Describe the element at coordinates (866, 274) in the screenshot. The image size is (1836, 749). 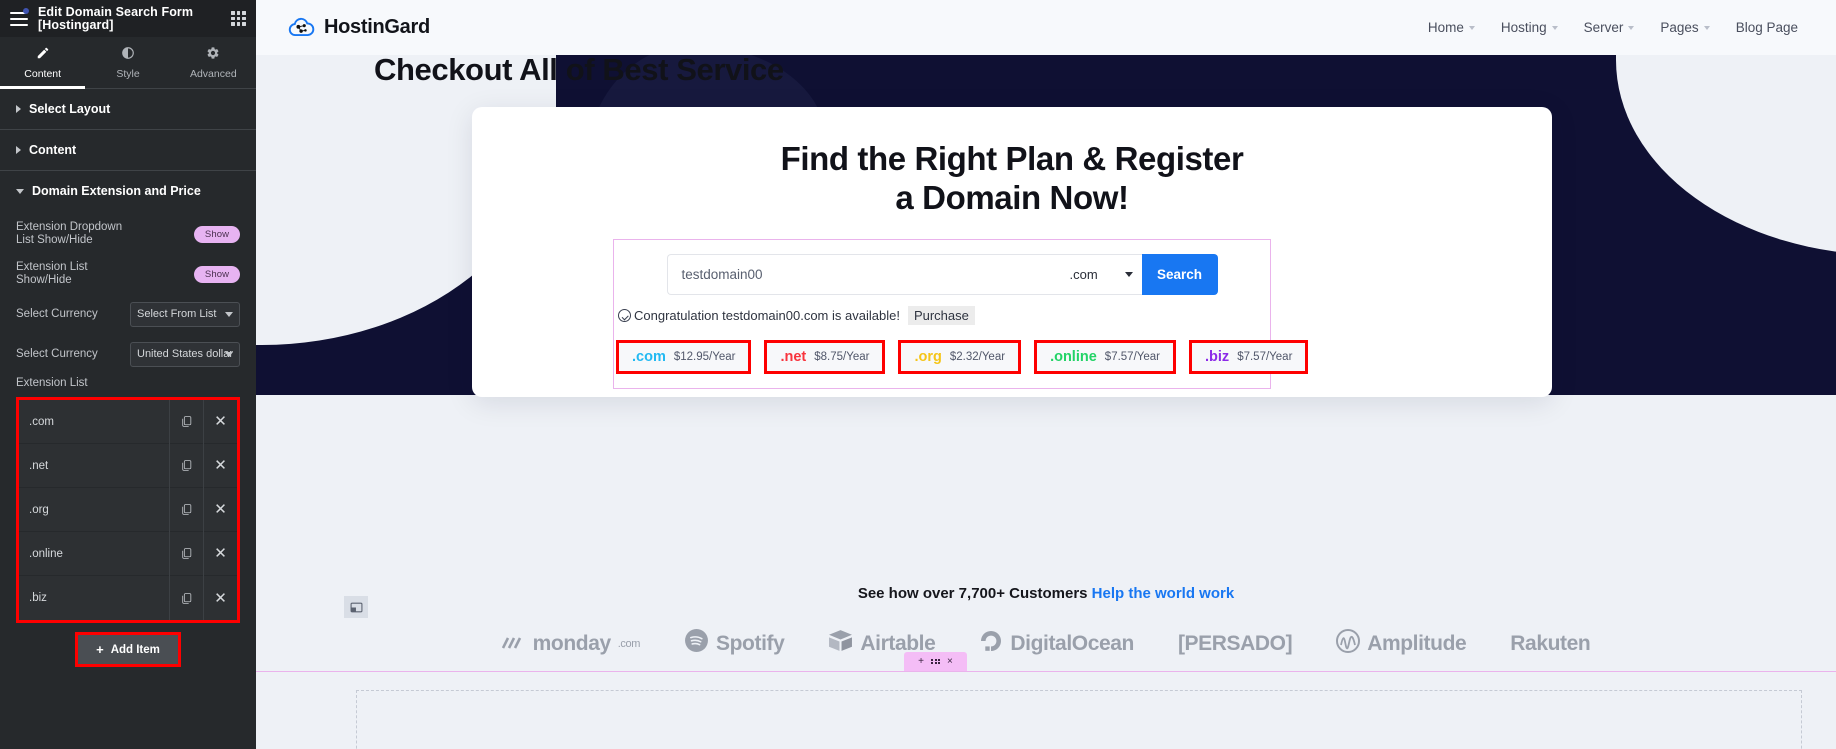
I see `domain-search-input: testdomain00` at that location.